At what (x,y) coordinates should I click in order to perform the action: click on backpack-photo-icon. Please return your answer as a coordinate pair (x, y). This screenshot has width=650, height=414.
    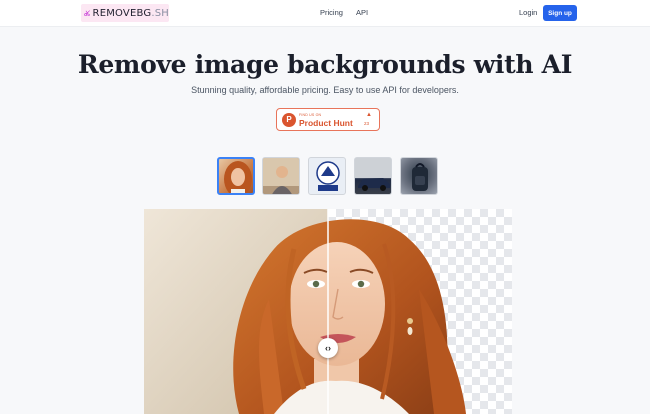
    Looking at the image, I should click on (420, 177).